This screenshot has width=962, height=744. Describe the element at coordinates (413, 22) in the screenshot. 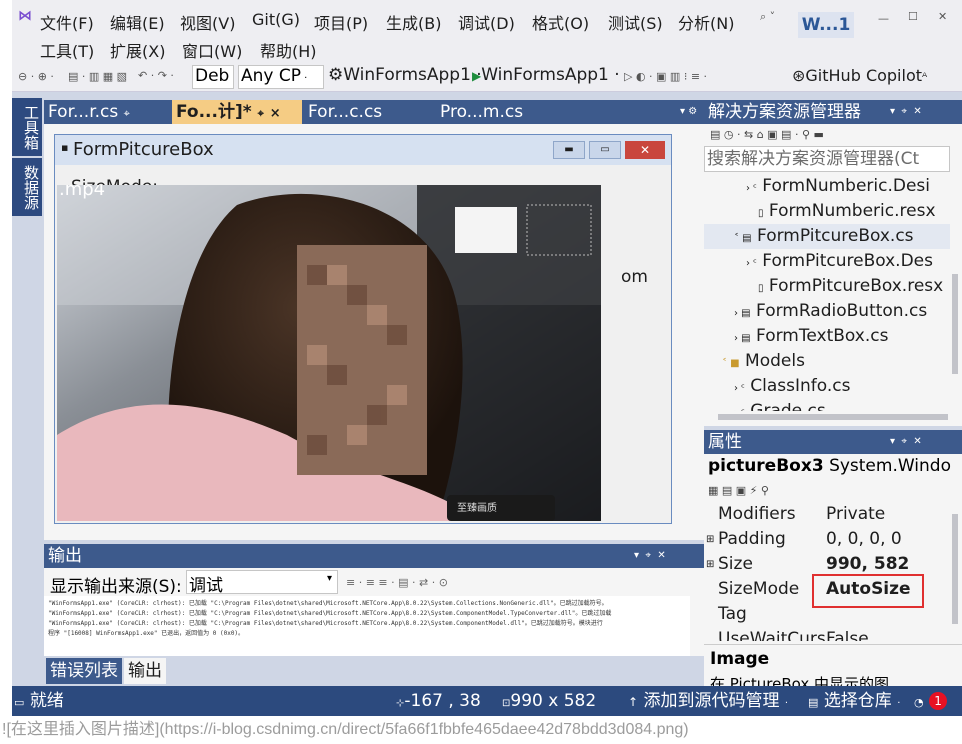

I see `menu-build: 生成(B)` at that location.